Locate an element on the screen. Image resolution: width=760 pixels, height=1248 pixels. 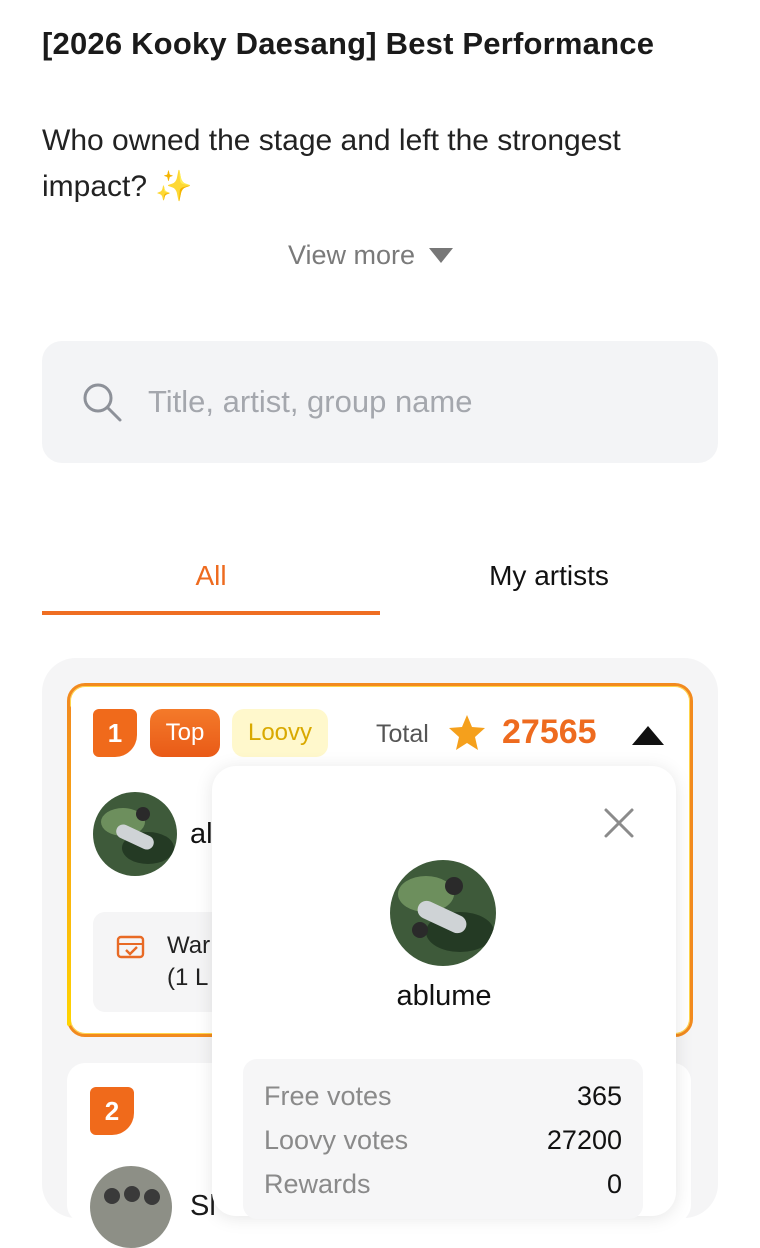
total-votes: 27565 is located at coordinates (549, 732).